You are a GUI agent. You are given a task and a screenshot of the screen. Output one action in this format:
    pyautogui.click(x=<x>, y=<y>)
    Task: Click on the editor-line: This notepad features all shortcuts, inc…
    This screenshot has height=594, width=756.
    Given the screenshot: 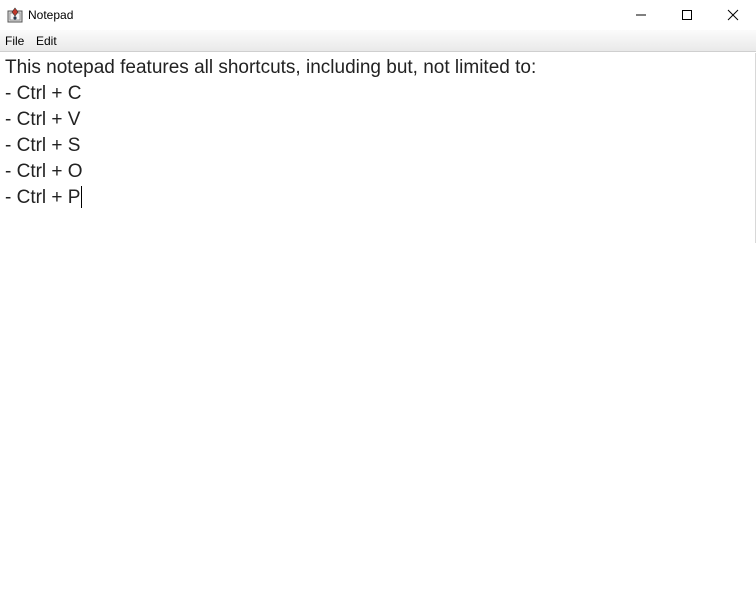 What is the action you would take?
    pyautogui.click(x=271, y=67)
    